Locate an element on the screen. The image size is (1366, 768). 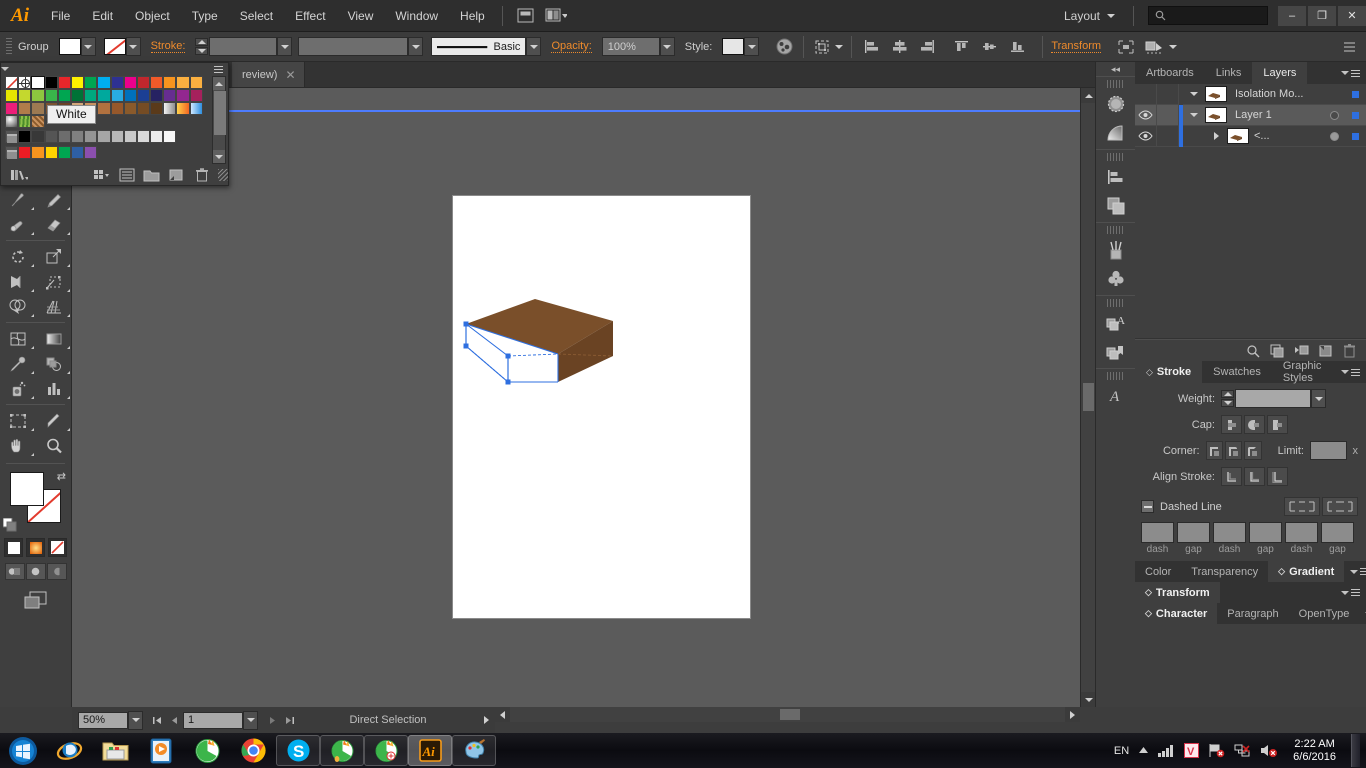
control-bar-grip is located at coordinates (9, 46).